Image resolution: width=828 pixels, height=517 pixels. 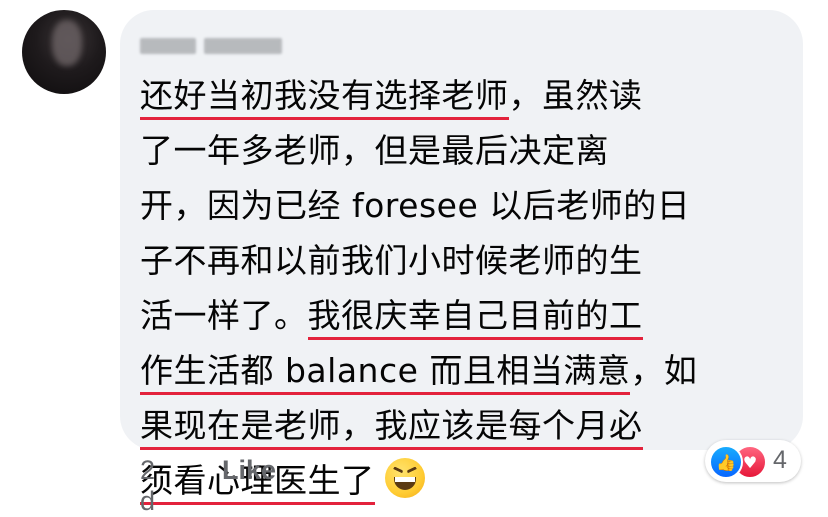 I want to click on comment-line: 果现在是老师，我应该是每个月必, so click(x=465, y=425).